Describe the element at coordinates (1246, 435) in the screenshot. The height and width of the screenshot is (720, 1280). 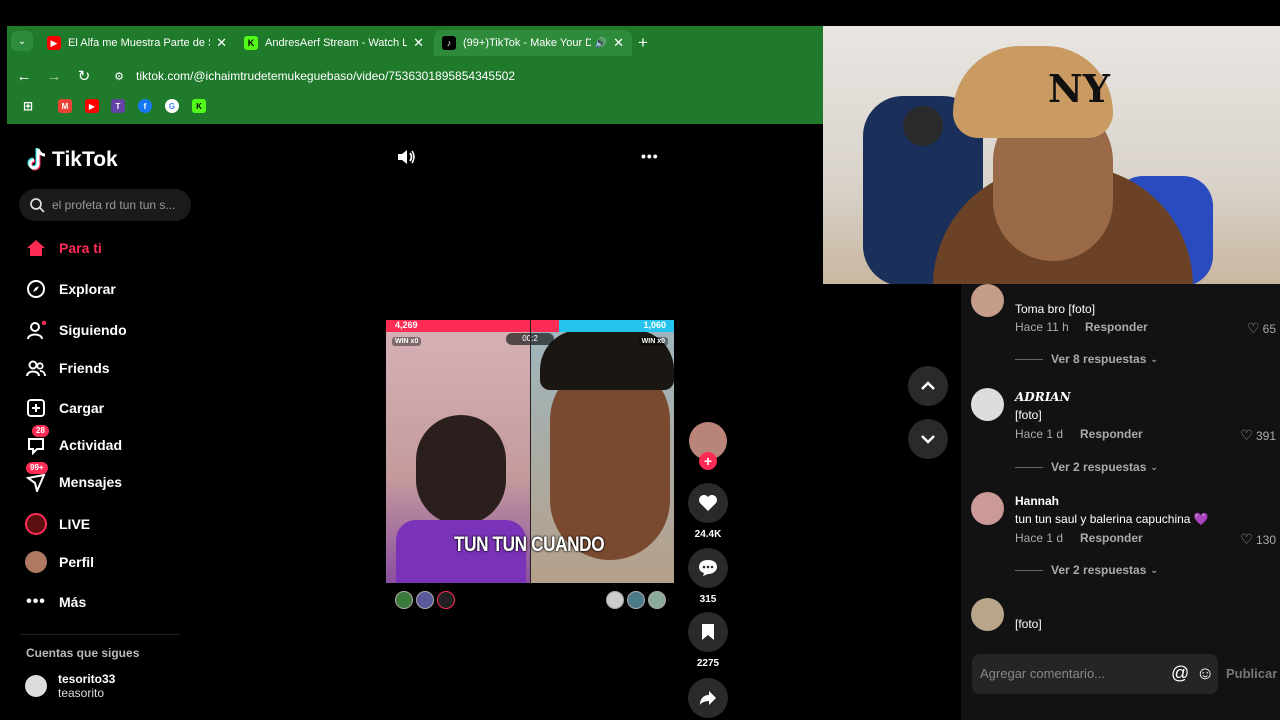
I see `heart-outline-icon: ♡` at that location.